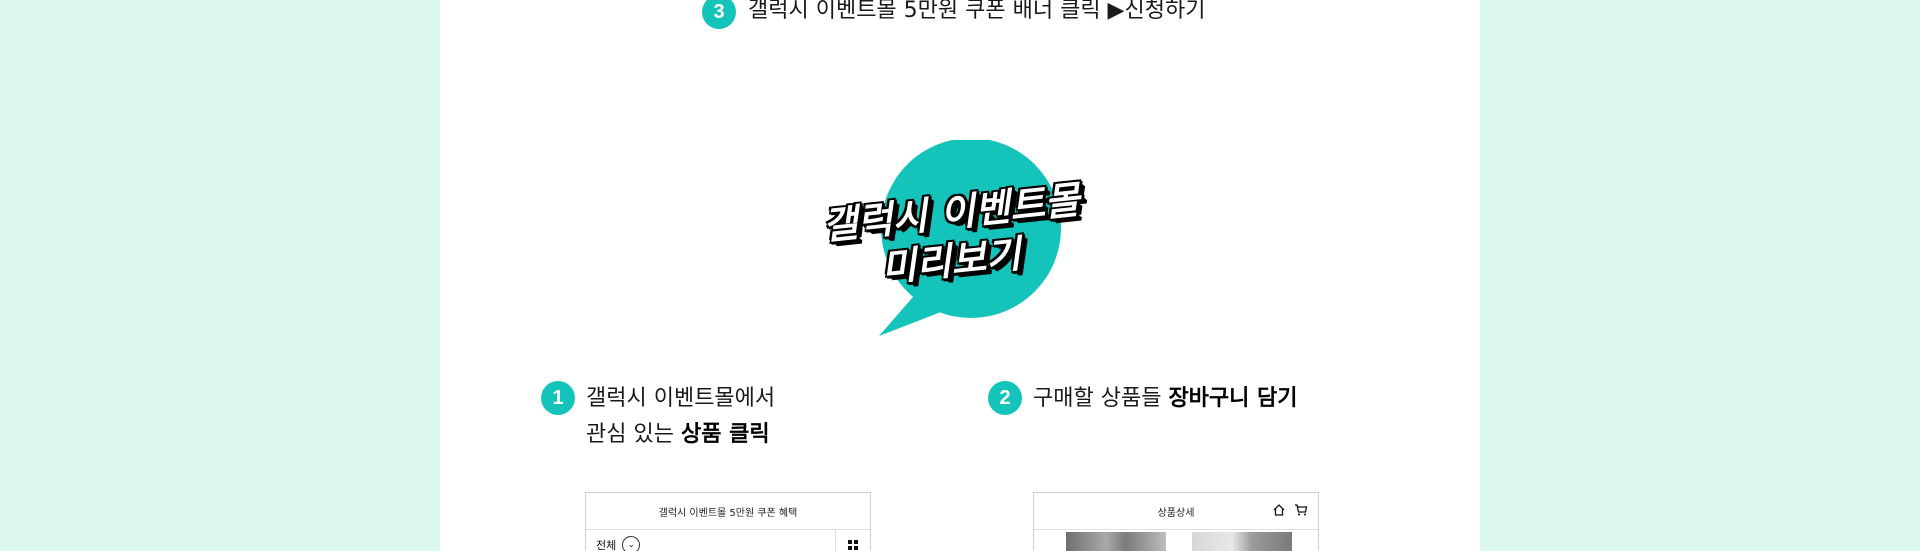  I want to click on step-3-badge: 3, so click(719, 14).